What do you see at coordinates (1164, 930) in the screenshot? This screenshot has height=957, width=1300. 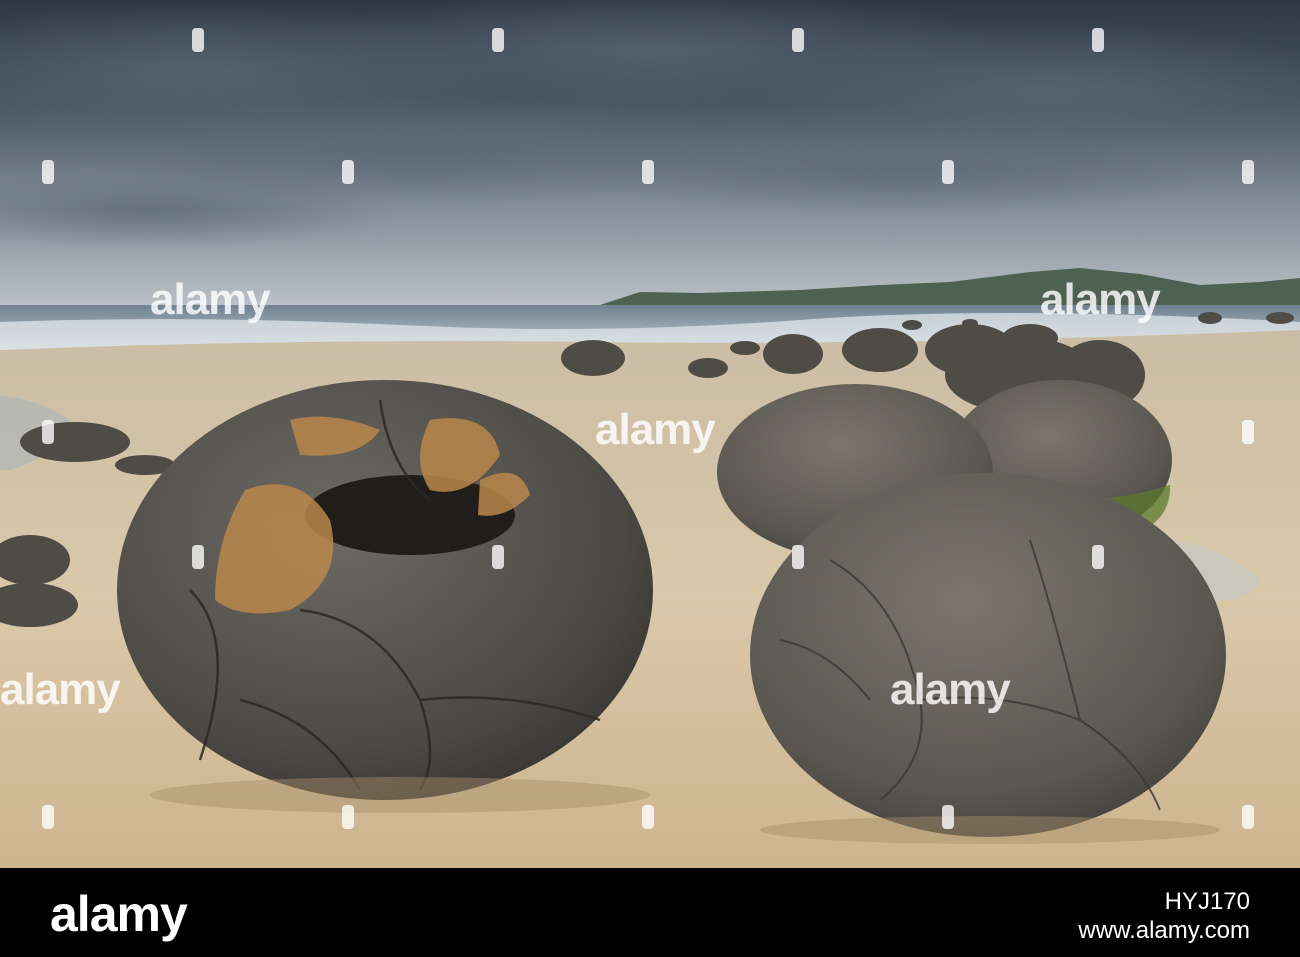 I see `site-url: www.alamy.com` at bounding box center [1164, 930].